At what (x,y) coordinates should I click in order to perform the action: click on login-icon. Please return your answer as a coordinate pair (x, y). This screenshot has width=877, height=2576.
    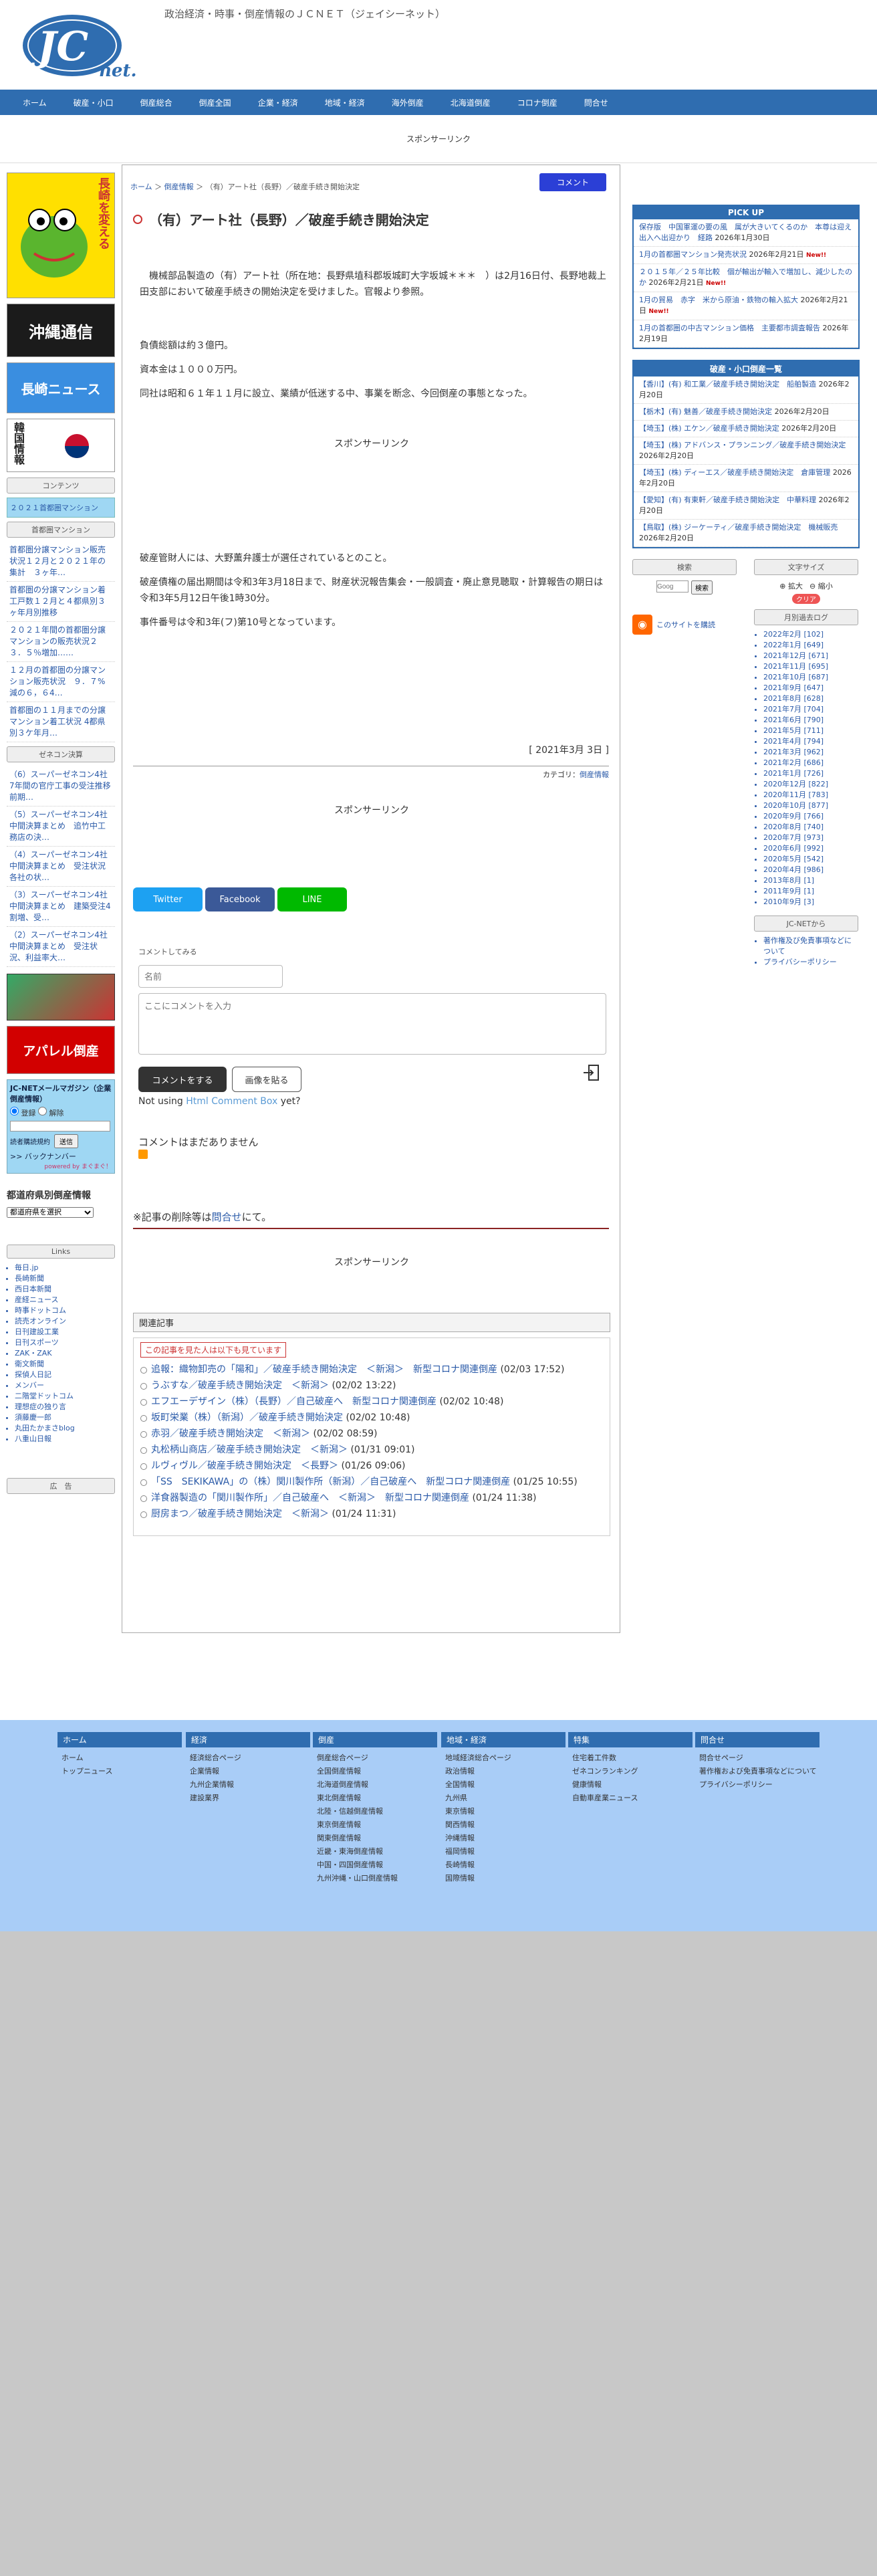
    Looking at the image, I should click on (591, 1073).